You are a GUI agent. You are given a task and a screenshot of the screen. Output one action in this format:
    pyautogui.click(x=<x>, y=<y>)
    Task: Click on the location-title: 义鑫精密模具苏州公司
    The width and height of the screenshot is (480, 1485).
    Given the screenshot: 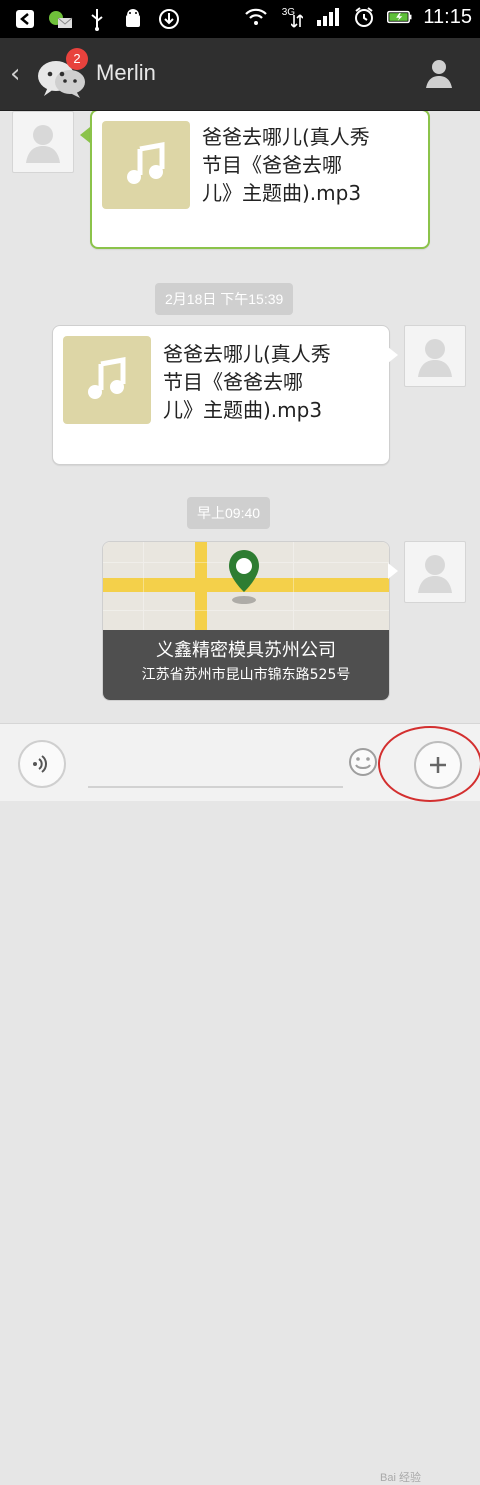 What is the action you would take?
    pyautogui.click(x=246, y=650)
    